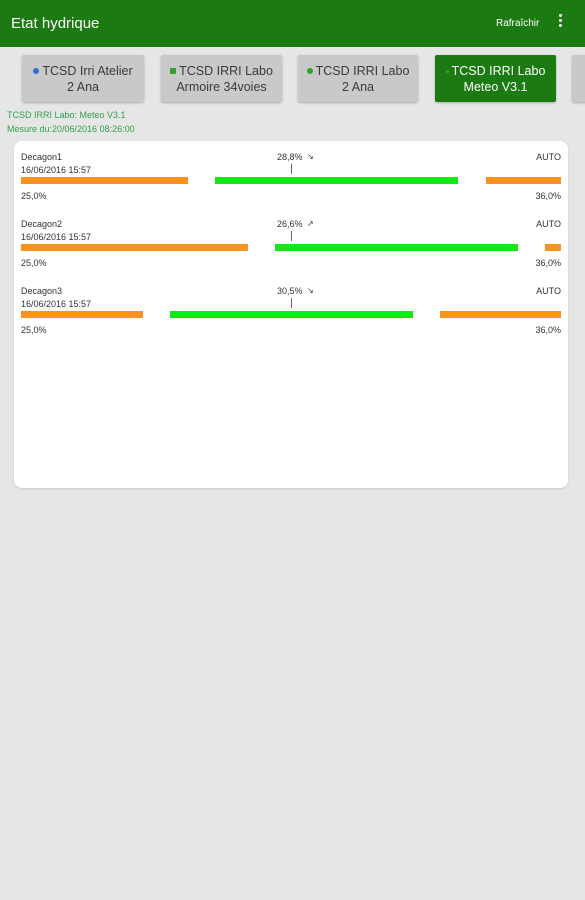 The width and height of the screenshot is (585, 900). I want to click on tab-irri-labo-2ana: TCSD IRRI Labo 2 Ana, so click(358, 78).